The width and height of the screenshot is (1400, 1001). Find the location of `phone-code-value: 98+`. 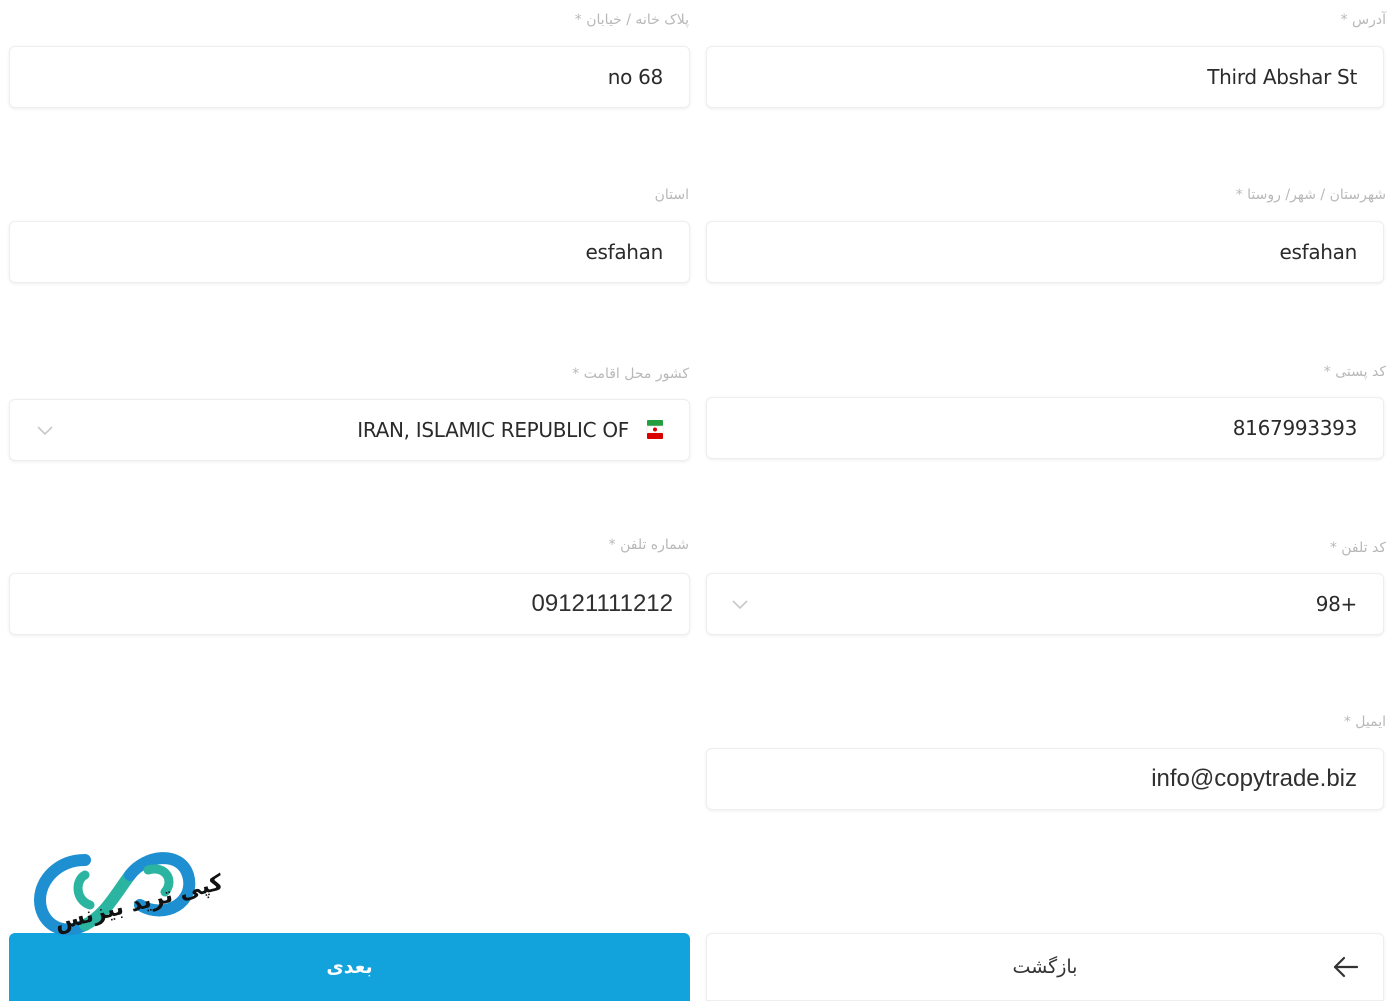

phone-code-value: 98+ is located at coordinates (1336, 604).